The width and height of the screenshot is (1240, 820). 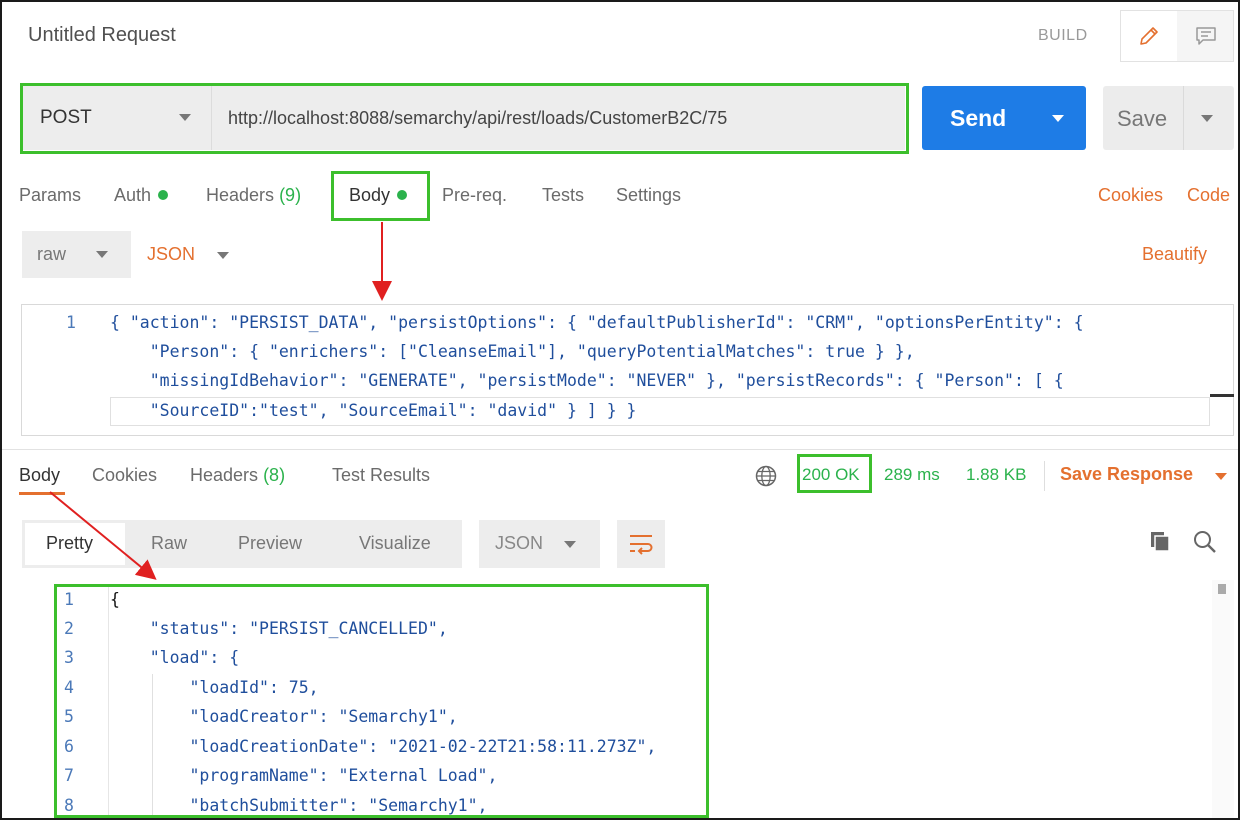 I want to click on pencil-icon-svg, so click(x=1149, y=36).